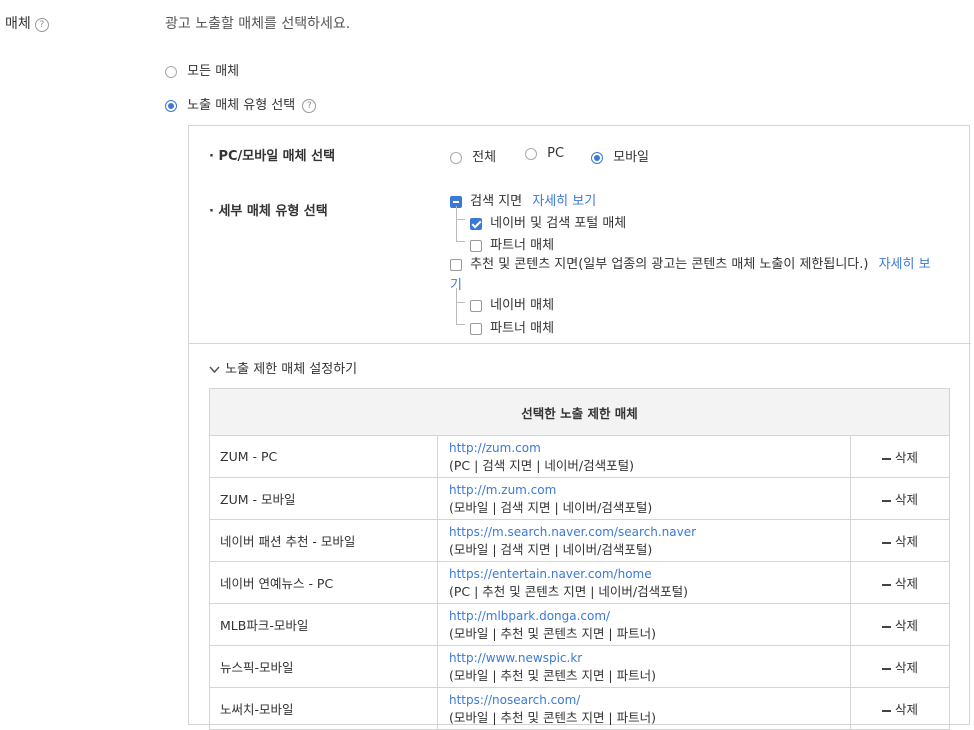 The width and height of the screenshot is (974, 730). I want to click on detail-type-label: · 세부 매체 유형 선택, so click(268, 211).